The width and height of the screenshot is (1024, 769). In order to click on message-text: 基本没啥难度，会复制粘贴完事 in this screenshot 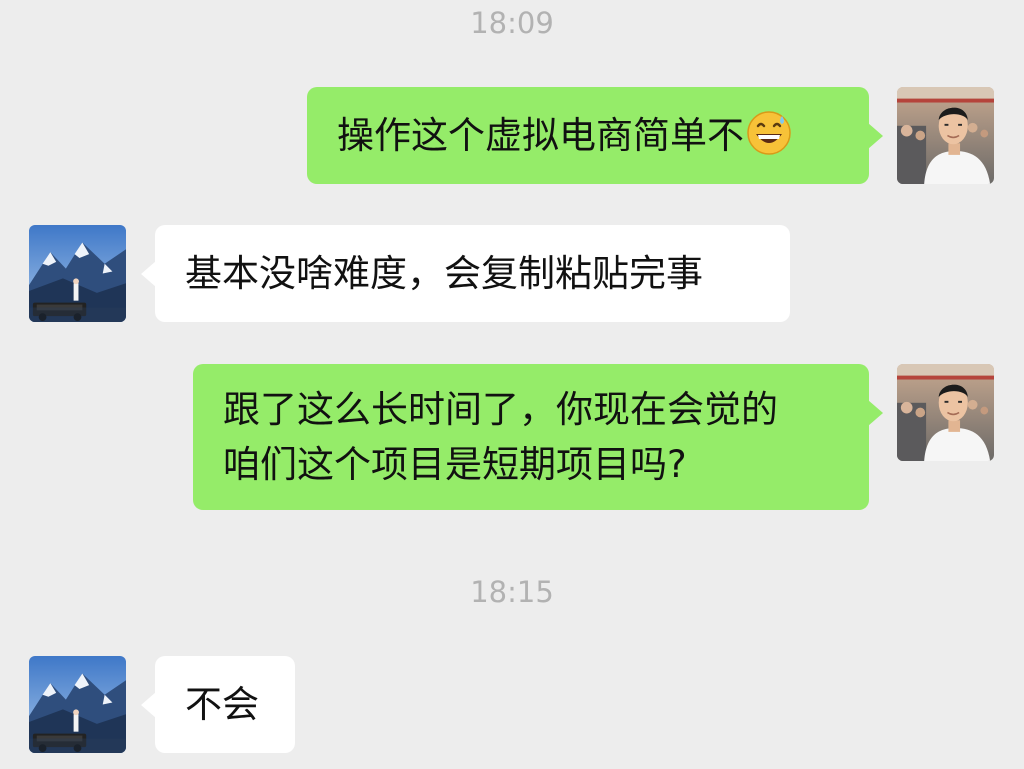, I will do `click(444, 273)`.